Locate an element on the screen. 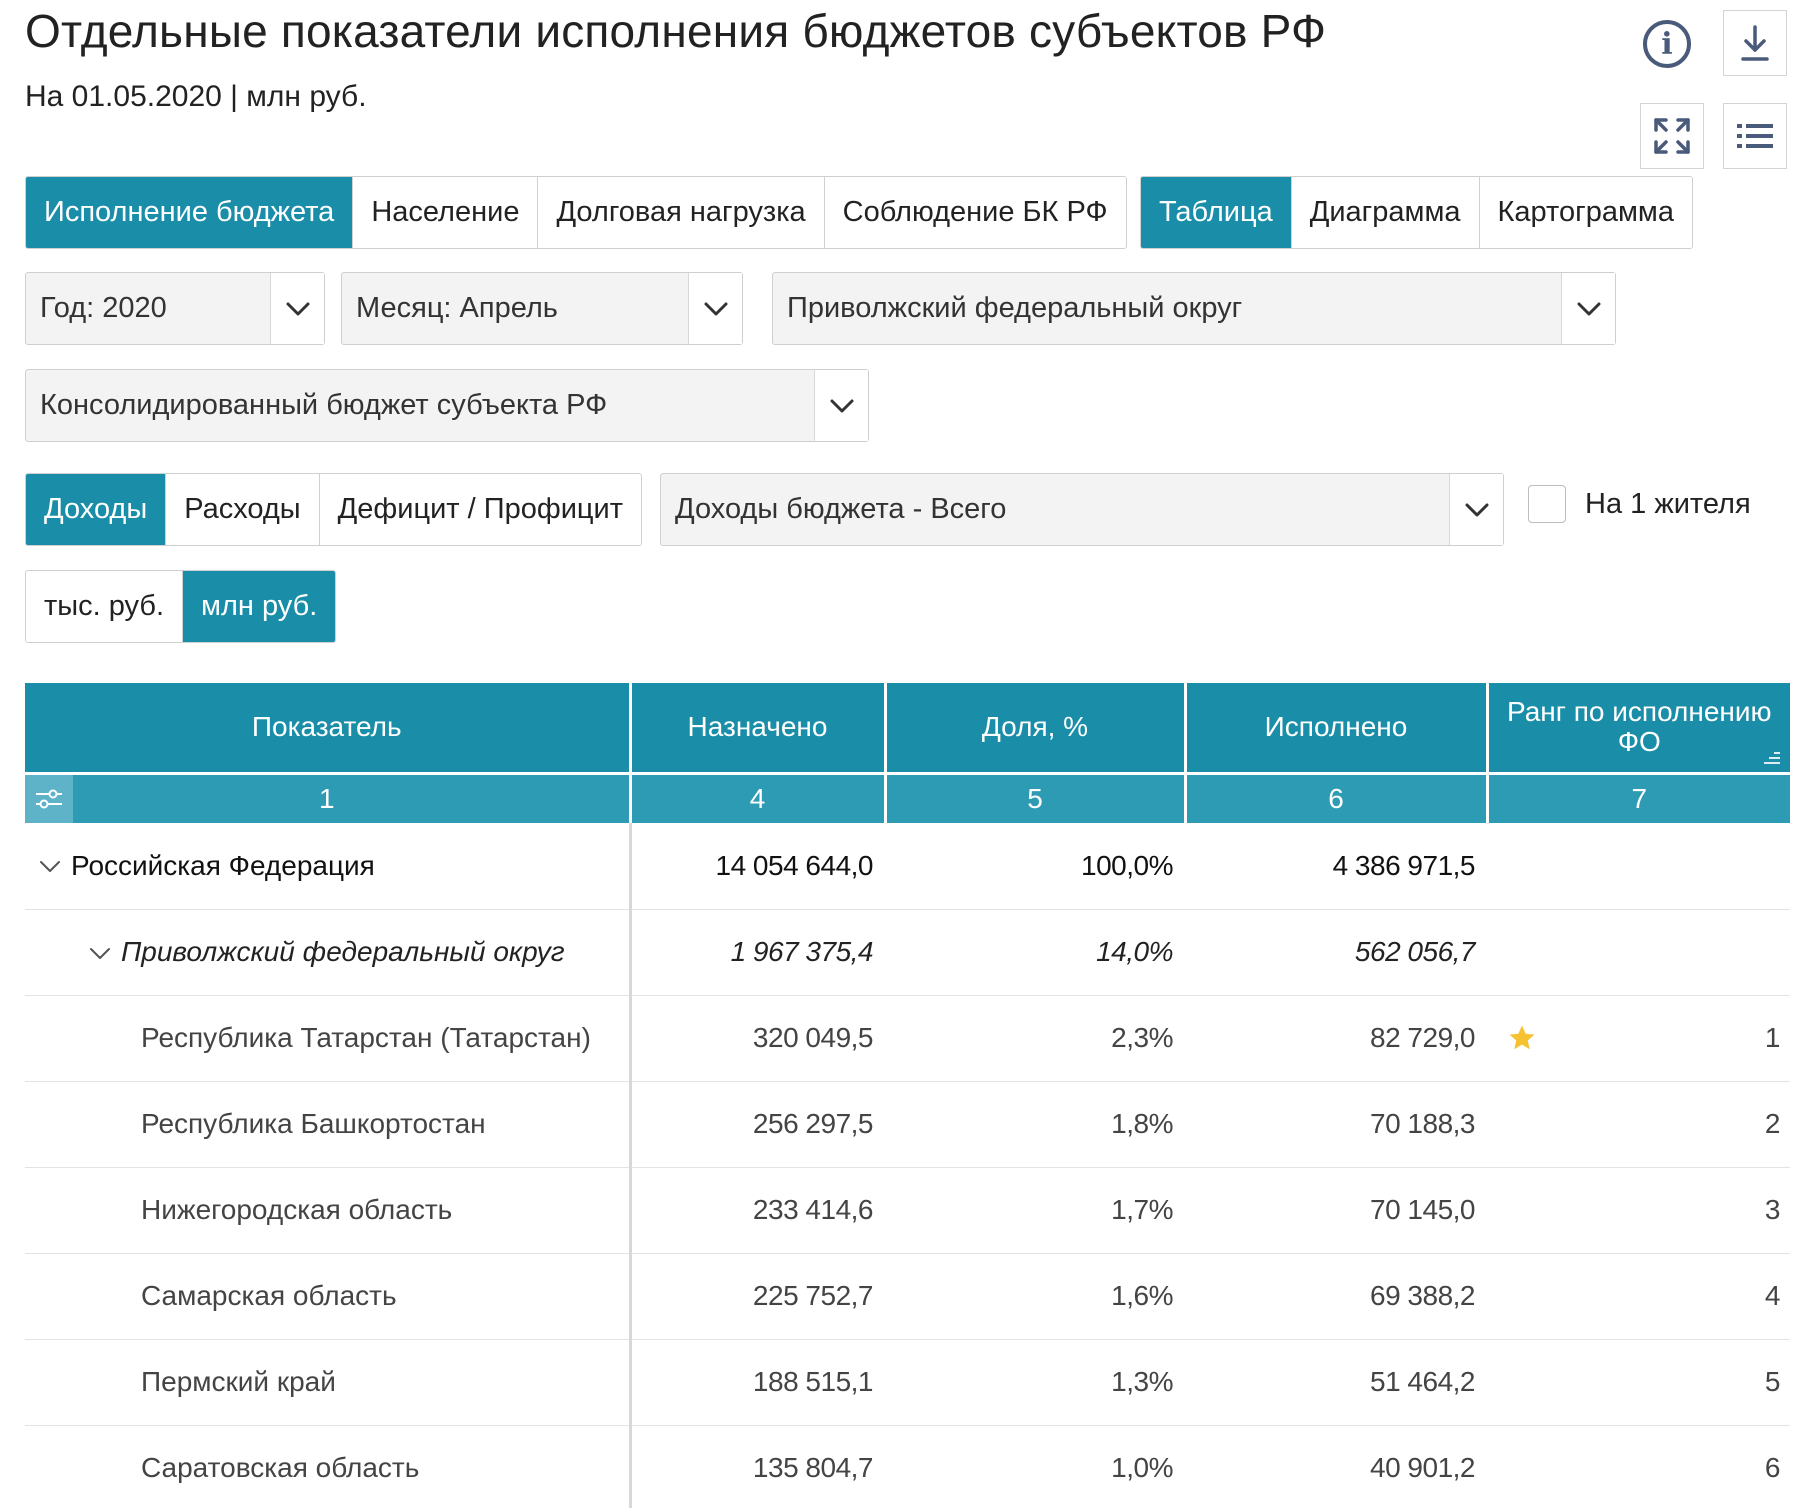  row-rank-cell: 4 is located at coordinates (1638, 1296).